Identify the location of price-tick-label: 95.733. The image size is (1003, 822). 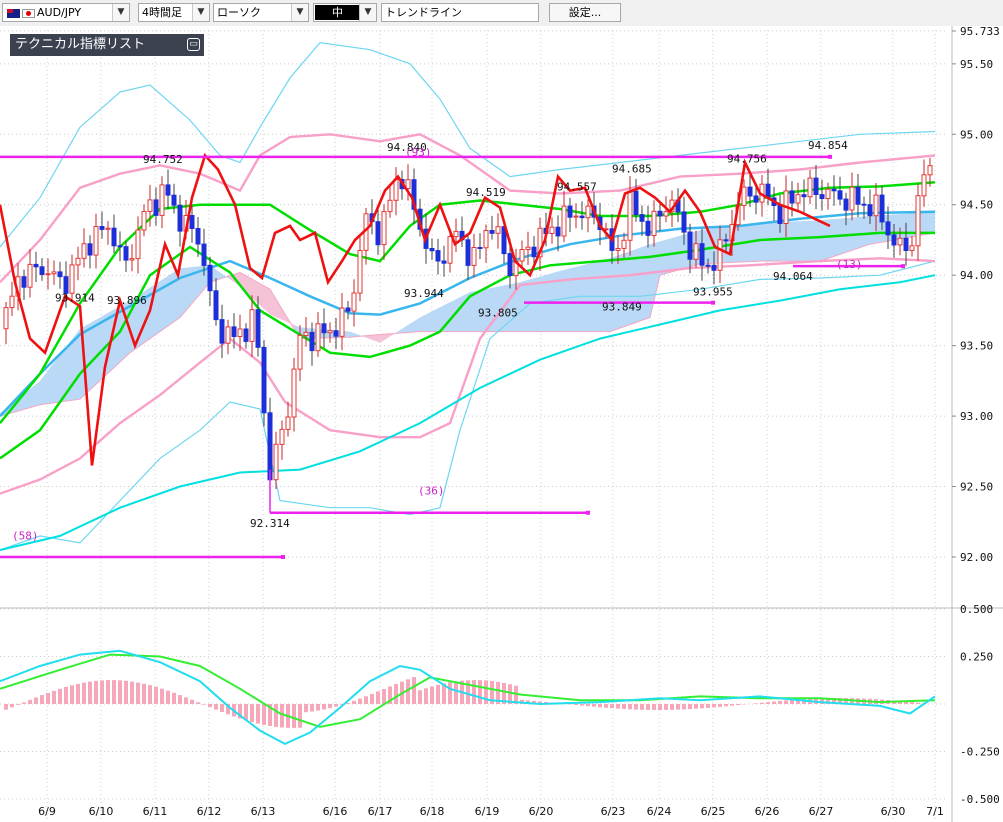
(980, 32).